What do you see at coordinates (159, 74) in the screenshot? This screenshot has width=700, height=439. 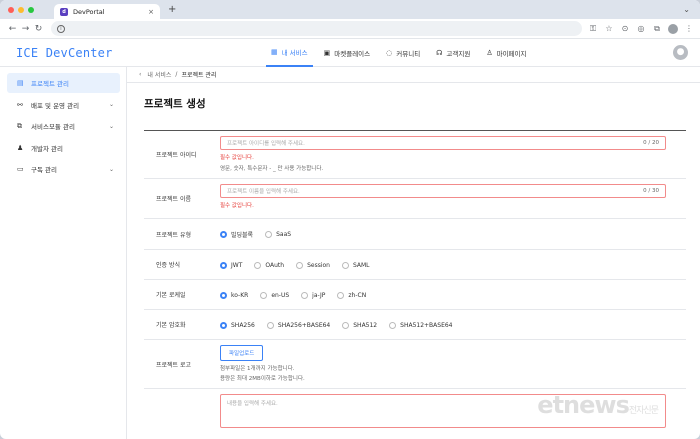 I see `breadcrumb-parent: 내 서비스` at bounding box center [159, 74].